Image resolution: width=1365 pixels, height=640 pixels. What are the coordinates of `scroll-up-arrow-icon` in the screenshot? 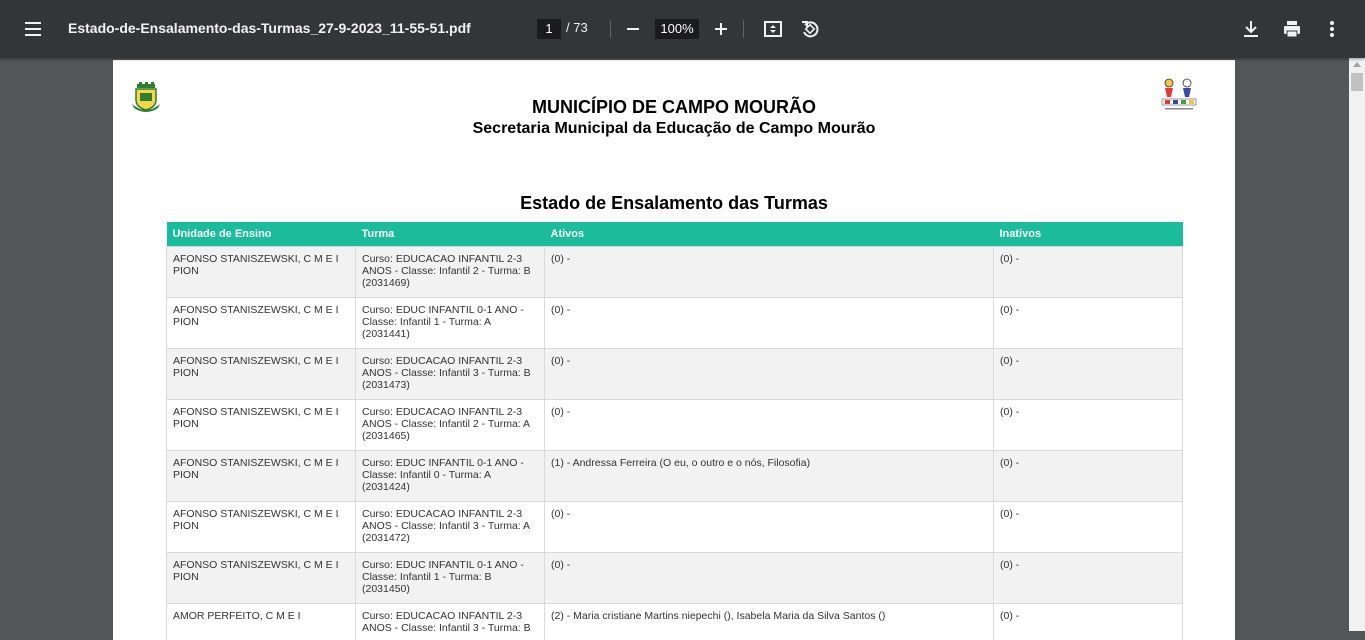 It's located at (1357, 64).